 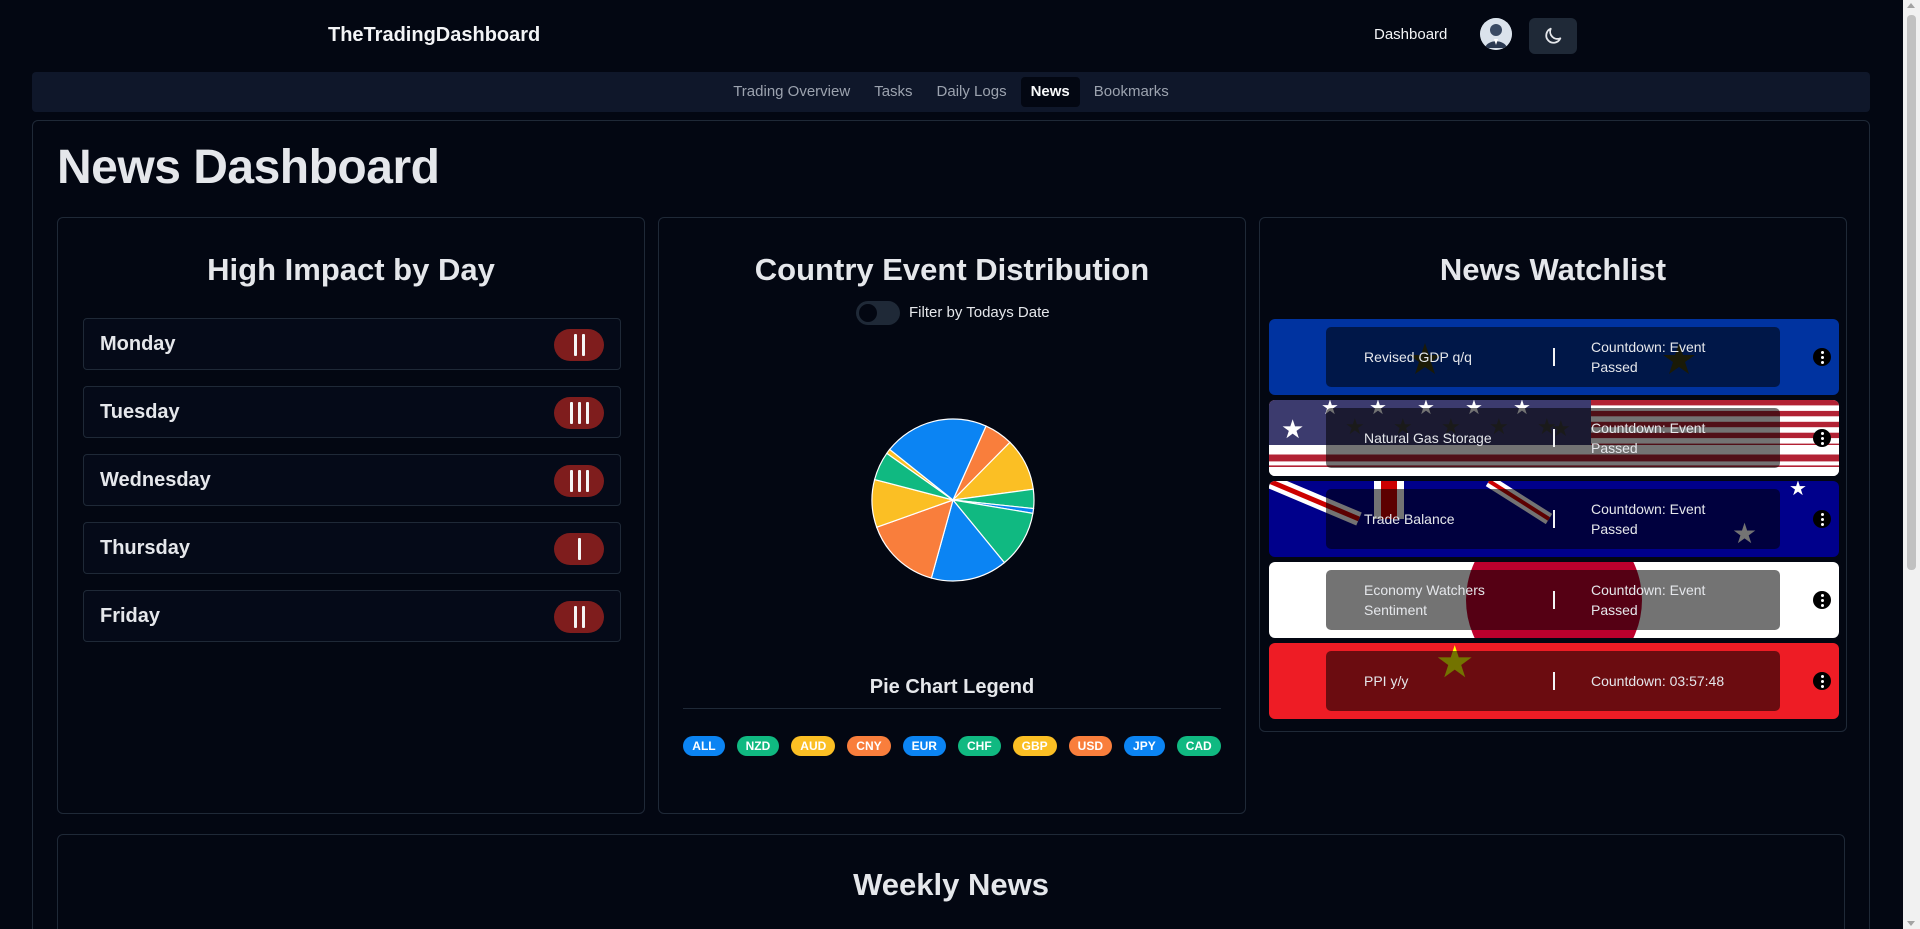 What do you see at coordinates (1911, 5) in the screenshot?
I see `scroll-up-arrow-icon` at bounding box center [1911, 5].